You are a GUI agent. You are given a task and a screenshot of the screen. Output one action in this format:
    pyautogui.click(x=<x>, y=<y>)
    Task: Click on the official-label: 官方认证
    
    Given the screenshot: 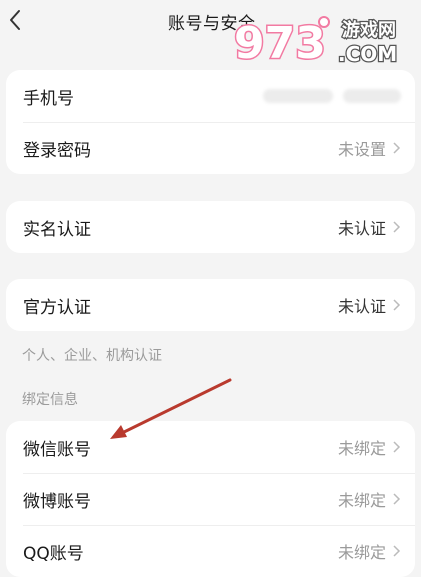 What is the action you would take?
    pyautogui.click(x=57, y=307)
    